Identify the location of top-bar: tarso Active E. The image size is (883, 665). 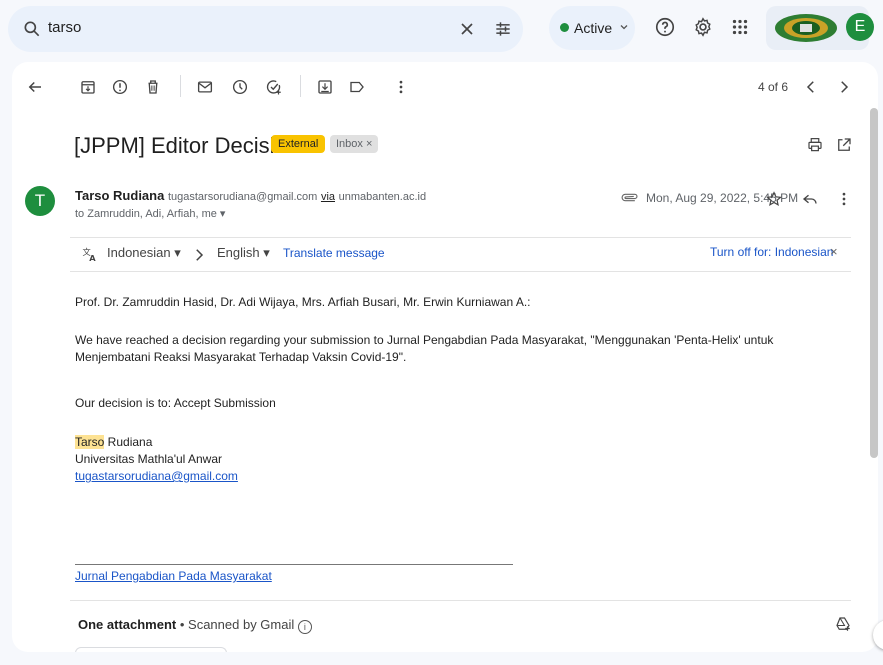
(441, 29).